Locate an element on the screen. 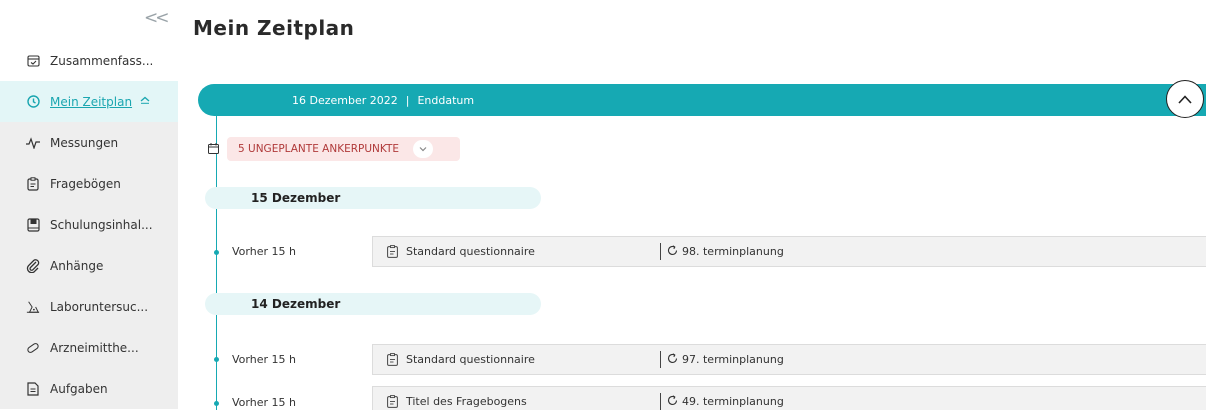 The width and height of the screenshot is (1206, 410). clock-icon is located at coordinates (33, 102).